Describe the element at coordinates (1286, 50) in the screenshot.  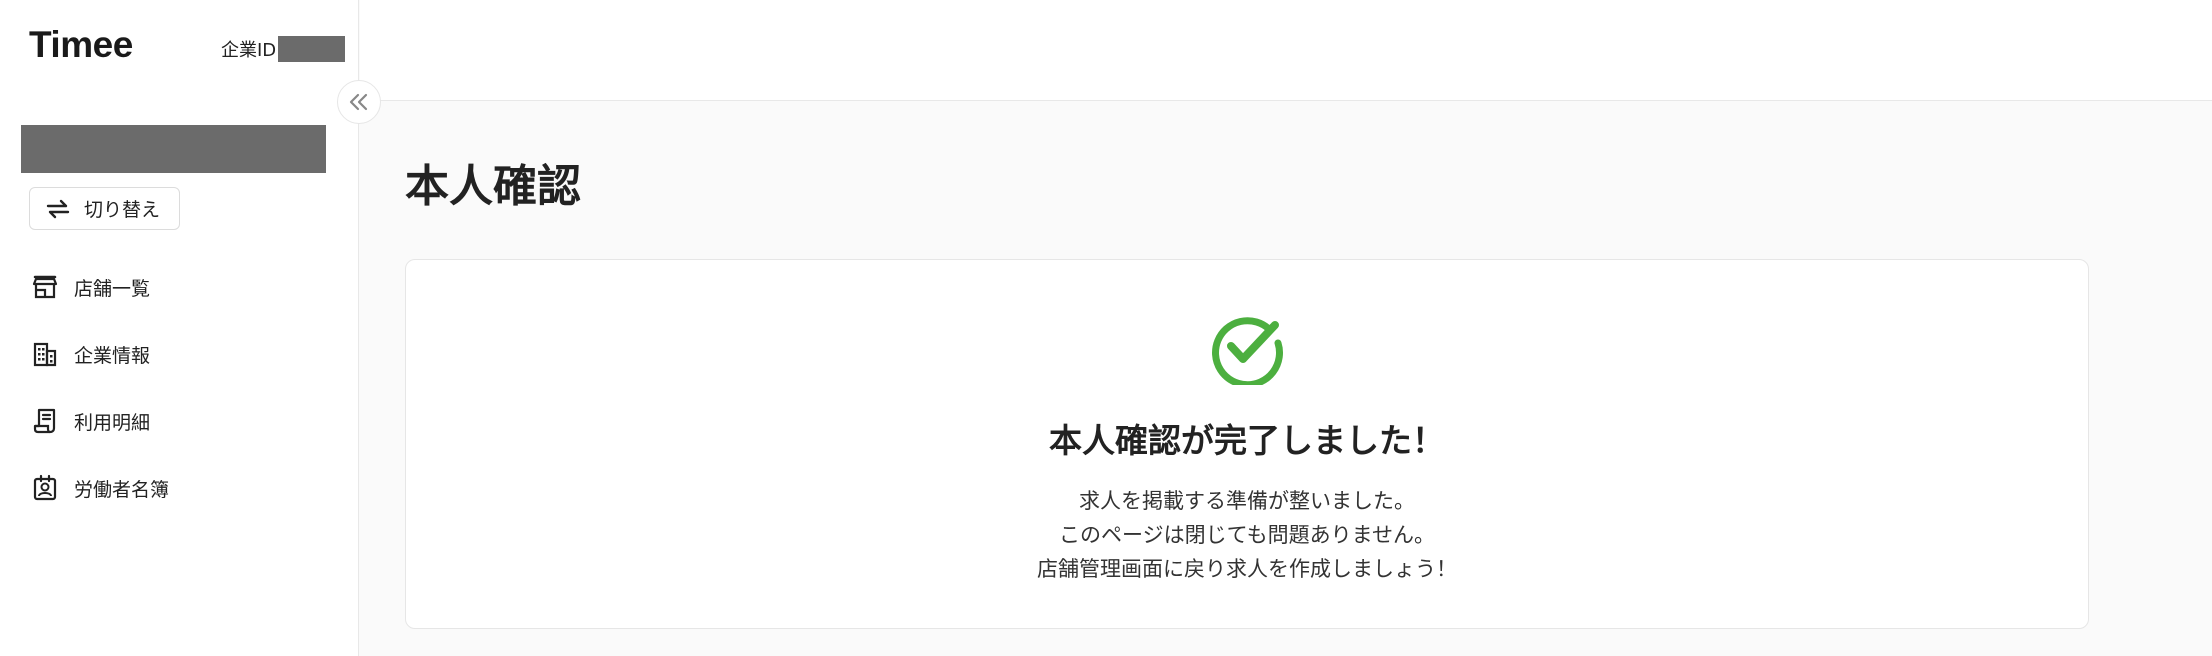
I see `top-bar` at that location.